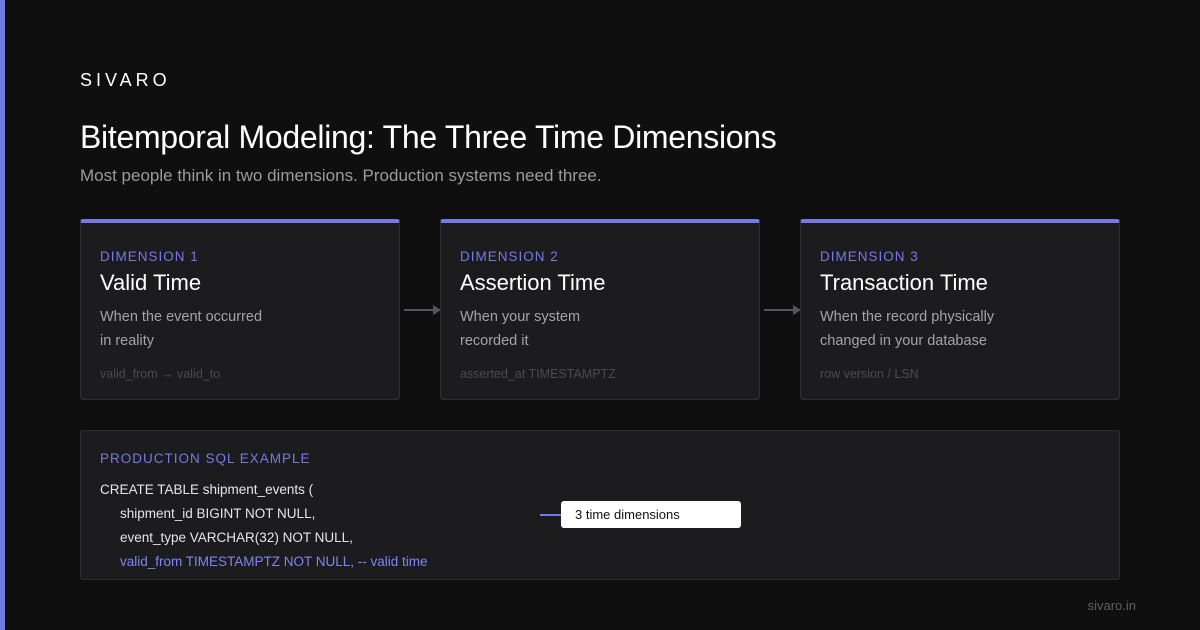 Image resolution: width=1200 pixels, height=630 pixels. What do you see at coordinates (207, 489) in the screenshot?
I see `sql-line: CREATE TABLE shipment_events (` at bounding box center [207, 489].